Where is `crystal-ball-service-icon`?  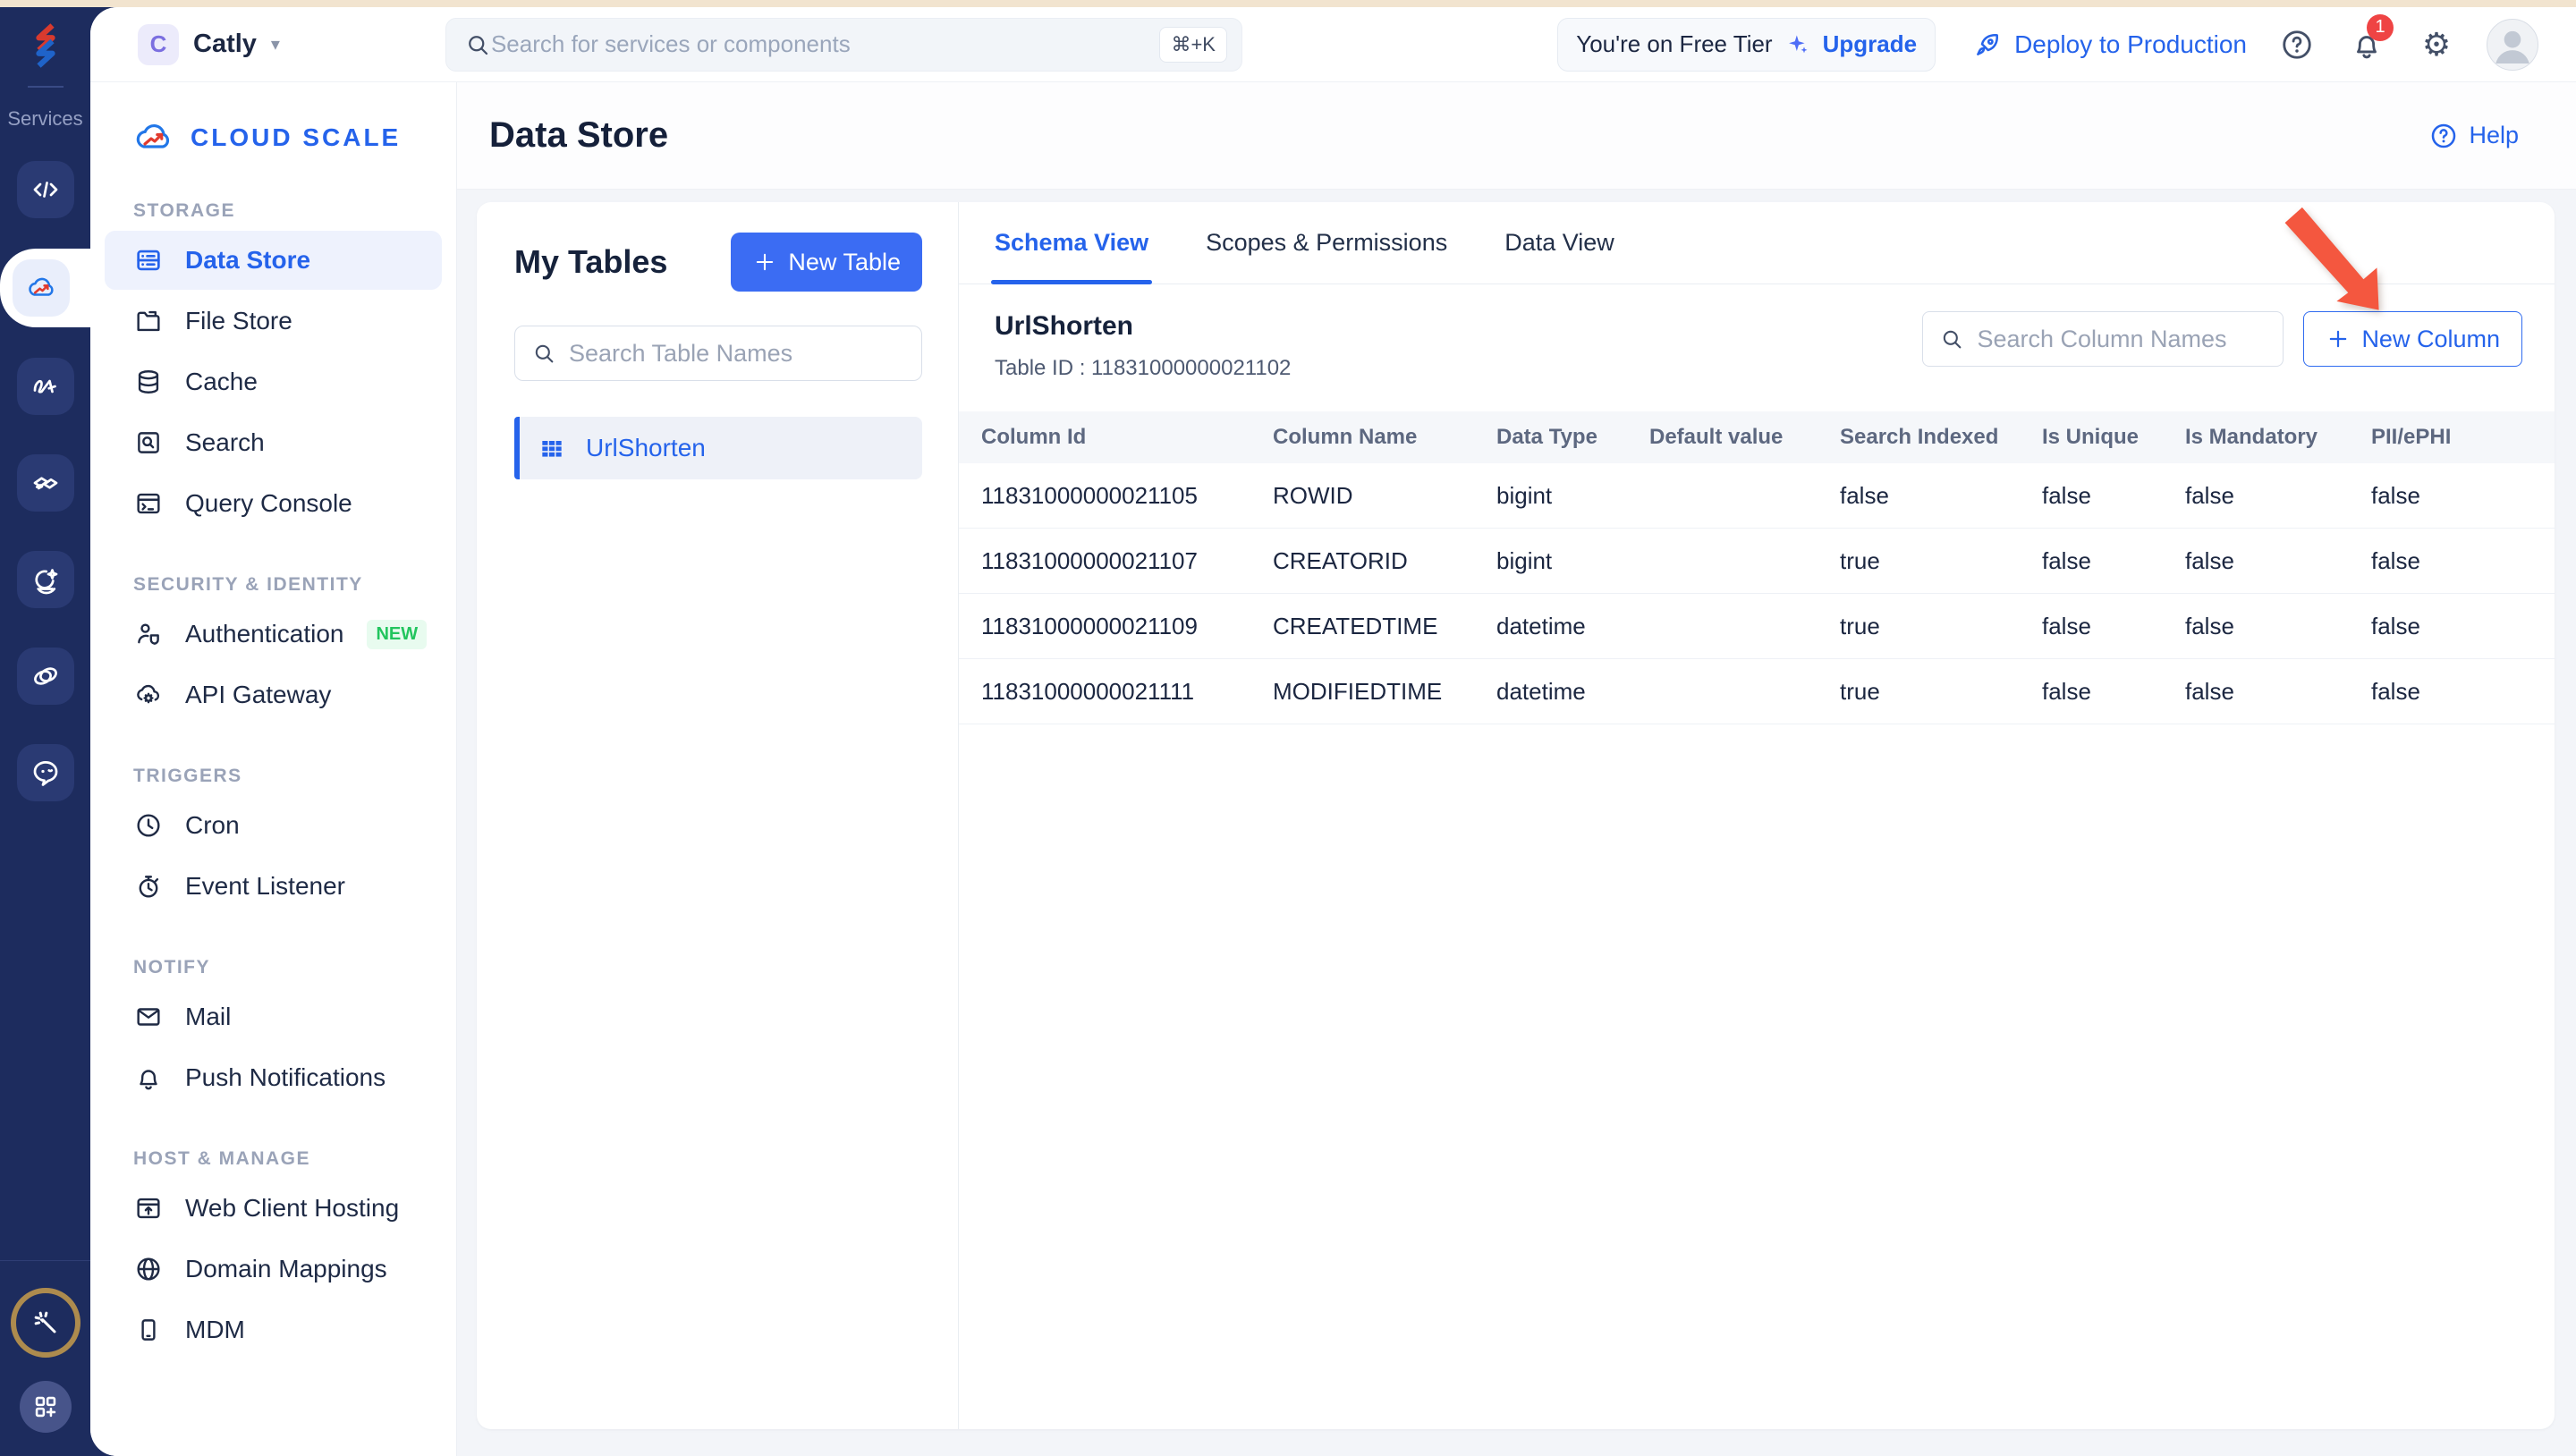 crystal-ball-service-icon is located at coordinates (45, 579).